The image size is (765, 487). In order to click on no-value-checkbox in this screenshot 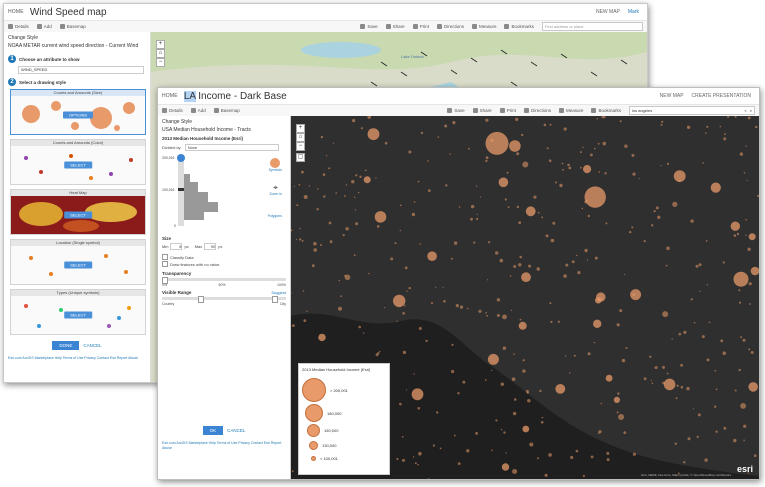, I will do `click(165, 264)`.